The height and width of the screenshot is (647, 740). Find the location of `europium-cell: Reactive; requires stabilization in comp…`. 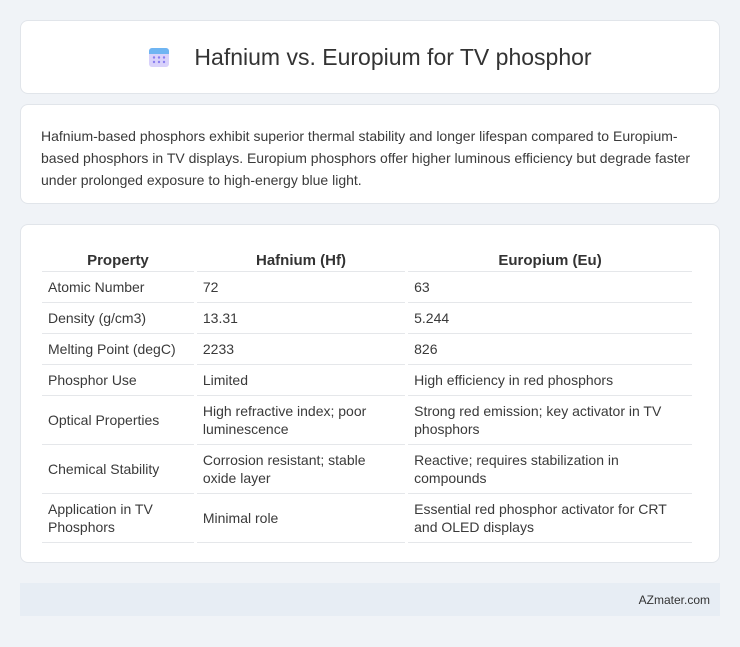

europium-cell: Reactive; requires stabilization in comp… is located at coordinates (550, 469).